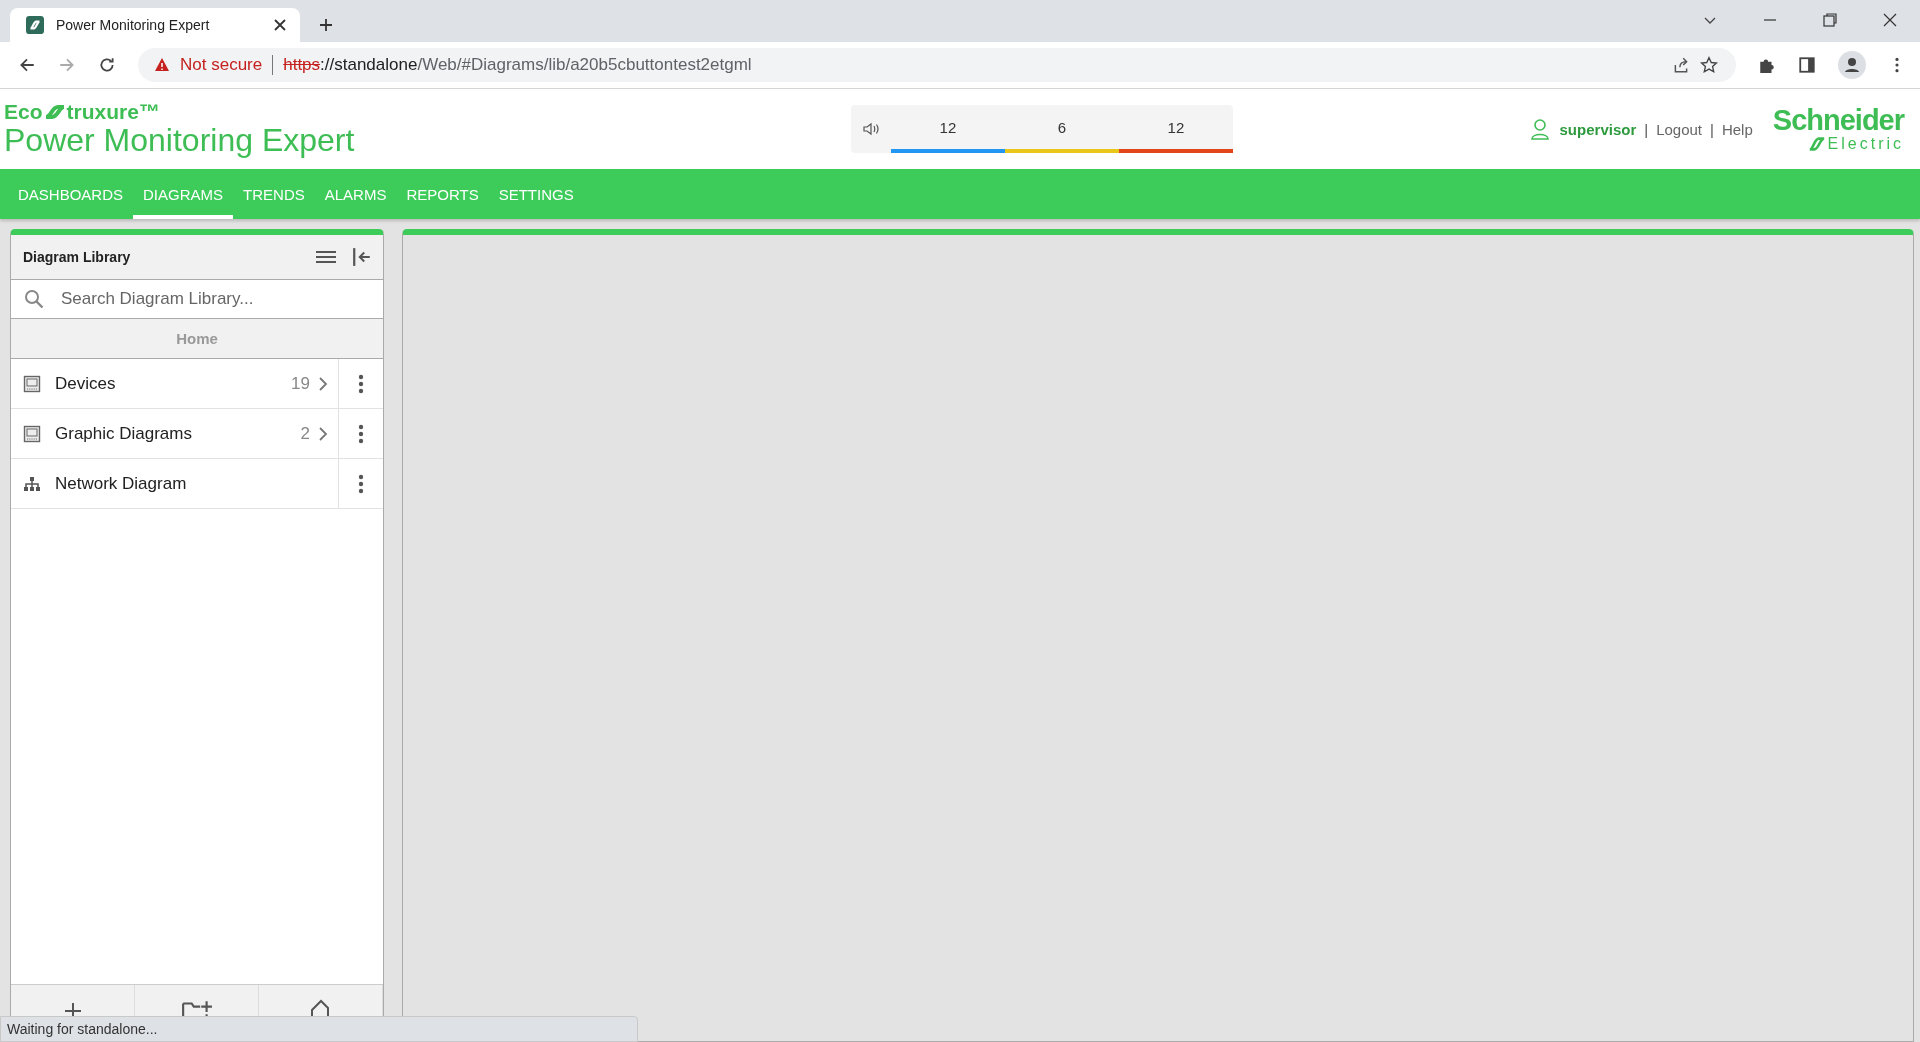  I want to click on security-label: Not secure, so click(221, 65).